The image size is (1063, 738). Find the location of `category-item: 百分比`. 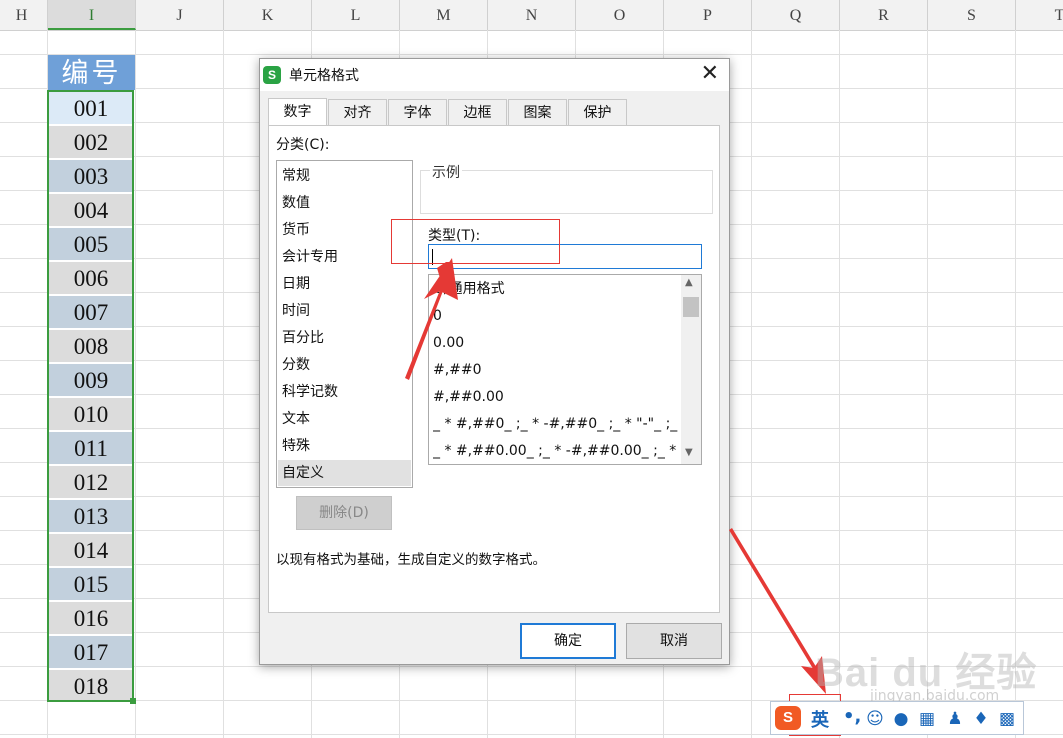

category-item: 百分比 is located at coordinates (344, 338).